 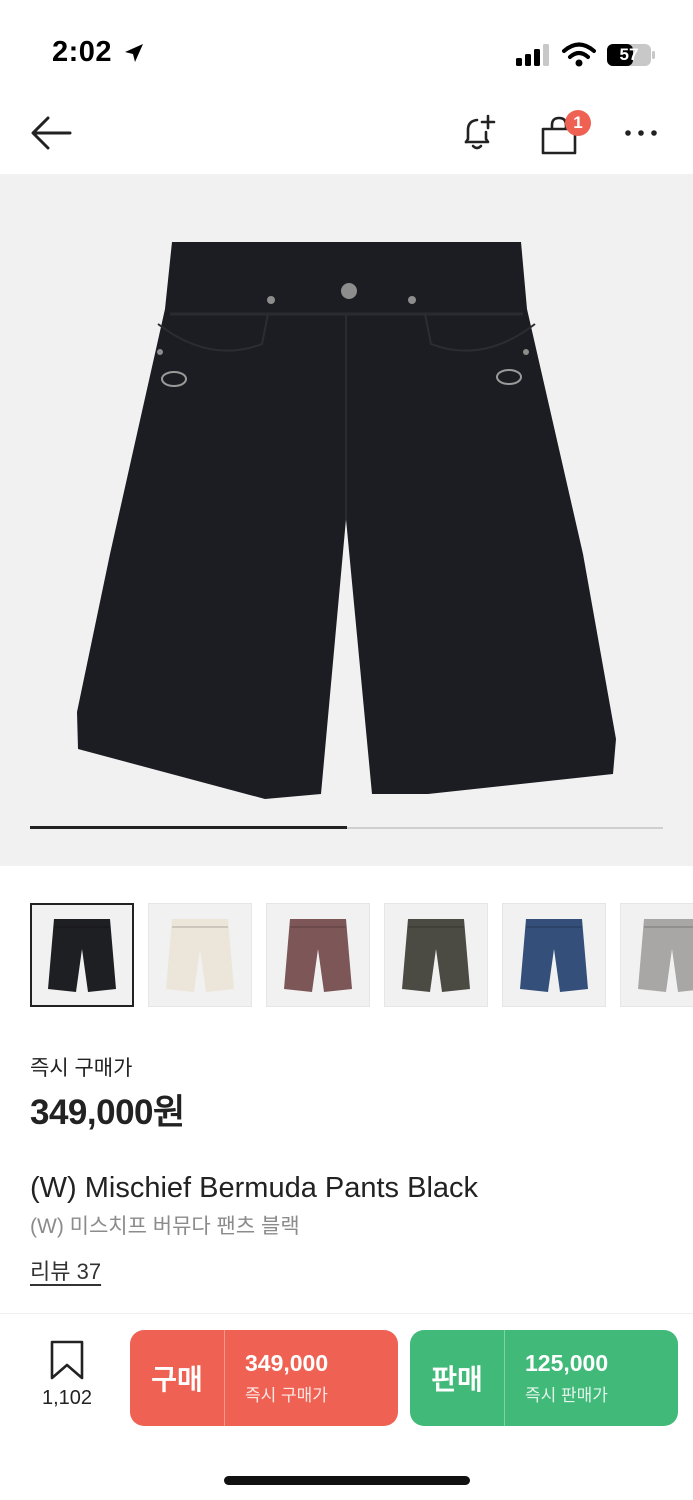 I want to click on buy-sub: 즉시 구매가, so click(x=286, y=1395).